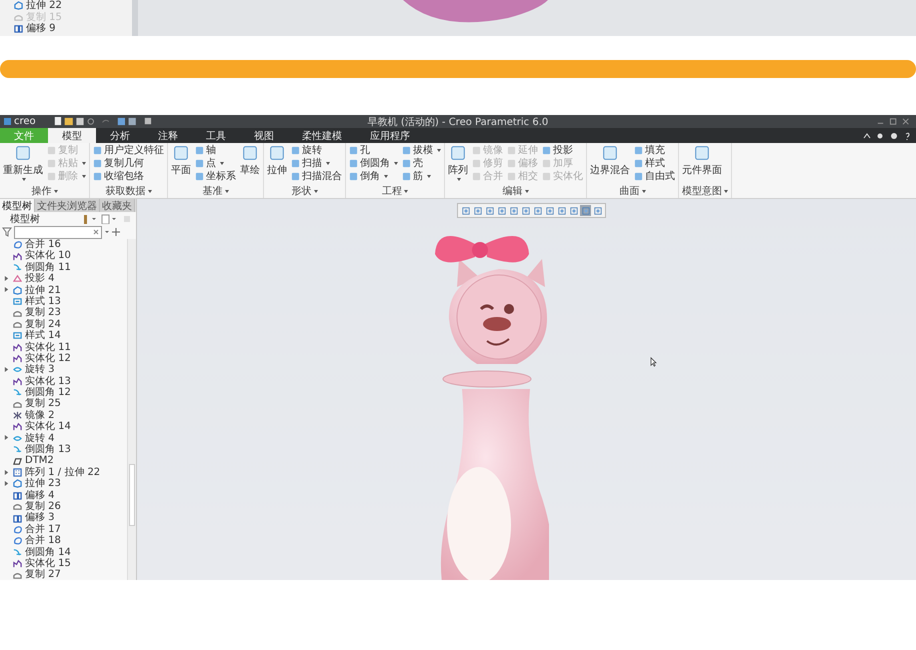 The image size is (916, 650). Describe the element at coordinates (7, 232) in the screenshot. I see `filter-icon` at that location.